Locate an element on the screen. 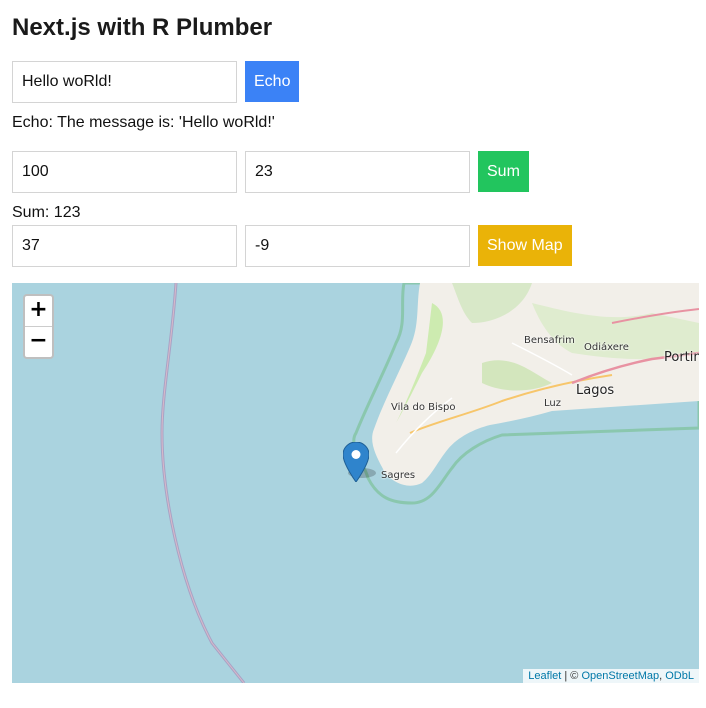  echo-message-input is located at coordinates (124, 82).